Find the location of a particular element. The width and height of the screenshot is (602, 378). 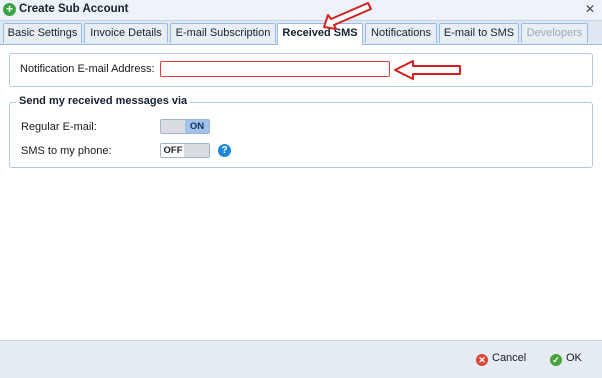

sms-phone-label: SMS to my phone: is located at coordinates (66, 151).